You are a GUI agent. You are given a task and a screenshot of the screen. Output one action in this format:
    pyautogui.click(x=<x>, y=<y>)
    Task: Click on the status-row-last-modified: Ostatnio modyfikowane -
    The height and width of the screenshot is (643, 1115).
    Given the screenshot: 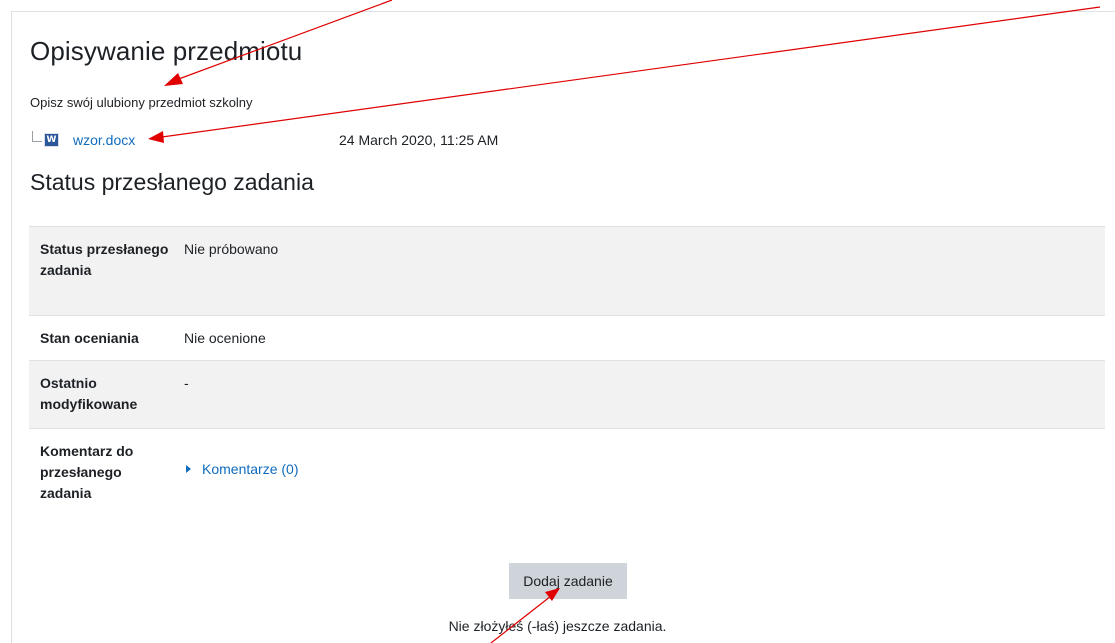 What is the action you would take?
    pyautogui.click(x=567, y=394)
    